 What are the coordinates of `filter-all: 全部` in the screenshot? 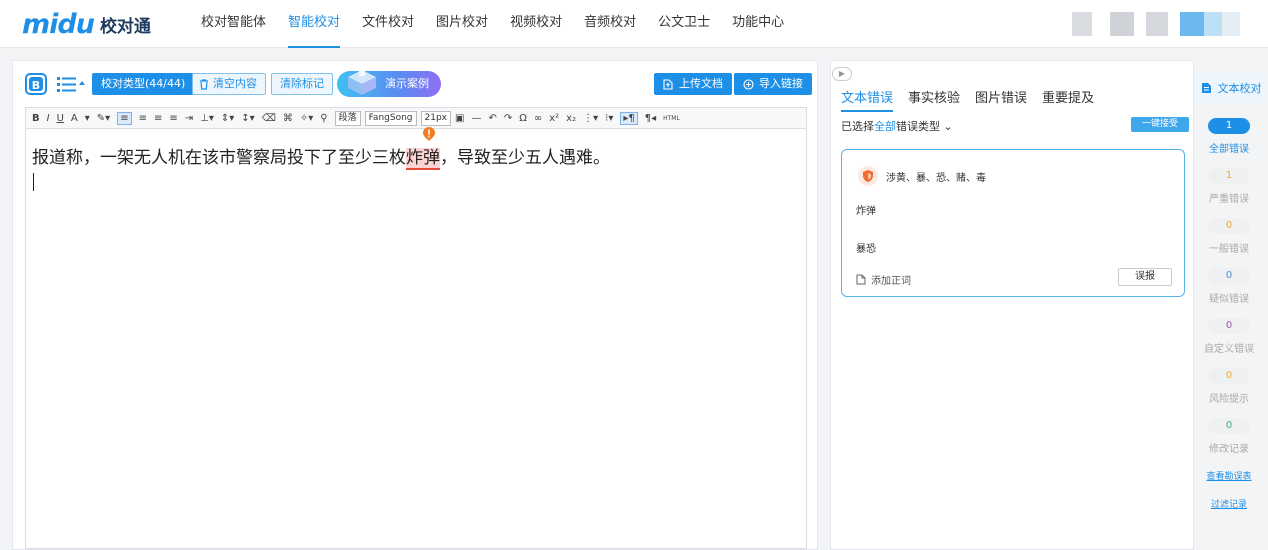 It's located at (885, 126).